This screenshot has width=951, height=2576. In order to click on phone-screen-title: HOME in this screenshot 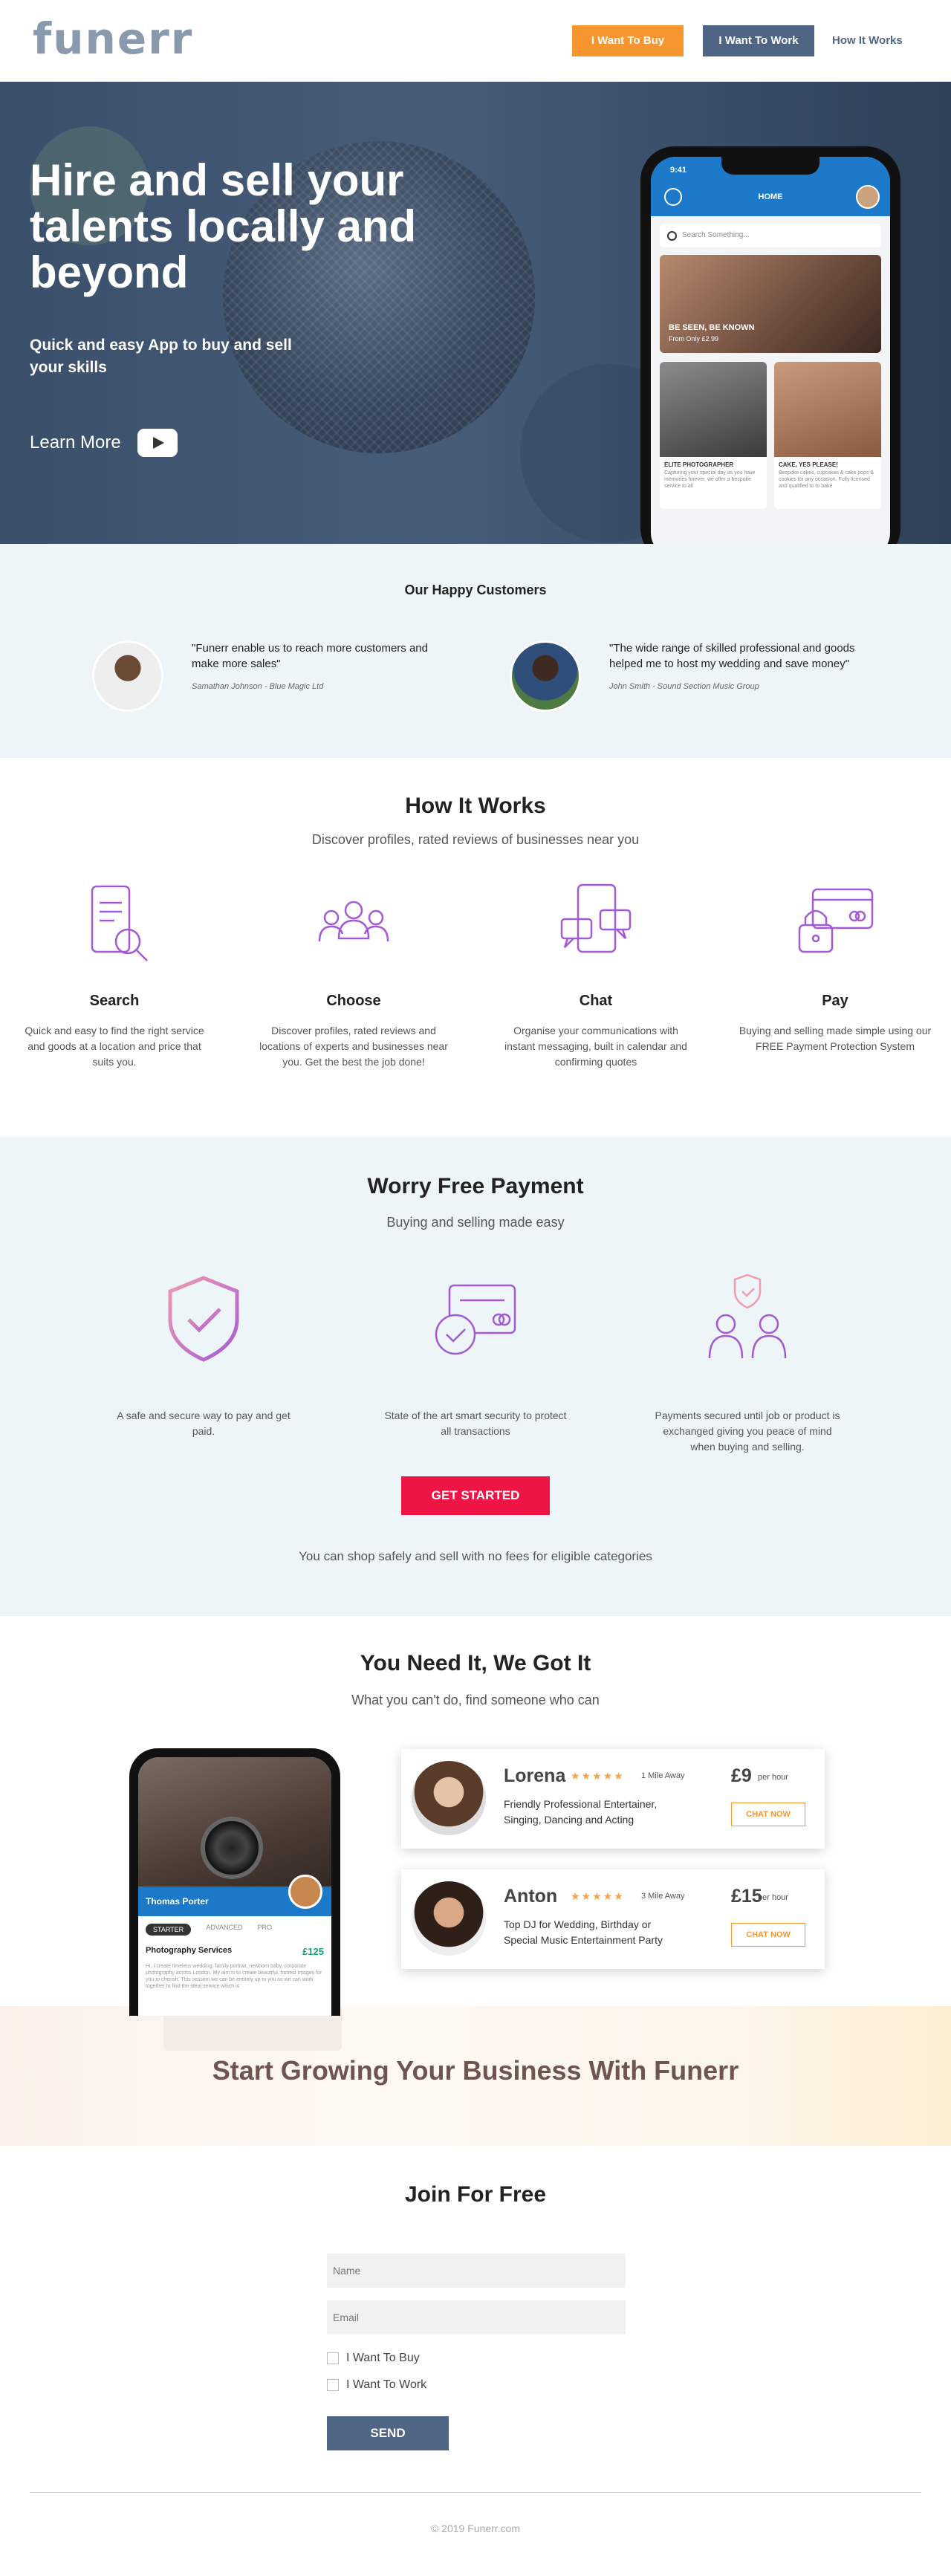, I will do `click(770, 196)`.